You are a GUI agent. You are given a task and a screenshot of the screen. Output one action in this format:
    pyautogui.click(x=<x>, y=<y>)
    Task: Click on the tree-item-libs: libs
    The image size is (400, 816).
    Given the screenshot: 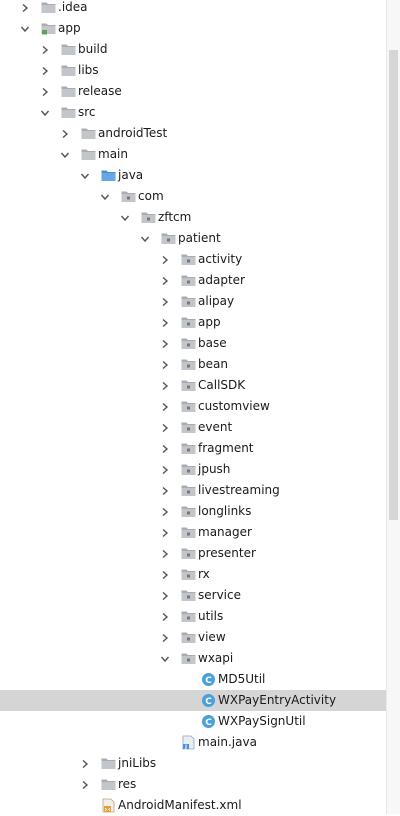 What is the action you would take?
    pyautogui.click(x=199, y=70)
    